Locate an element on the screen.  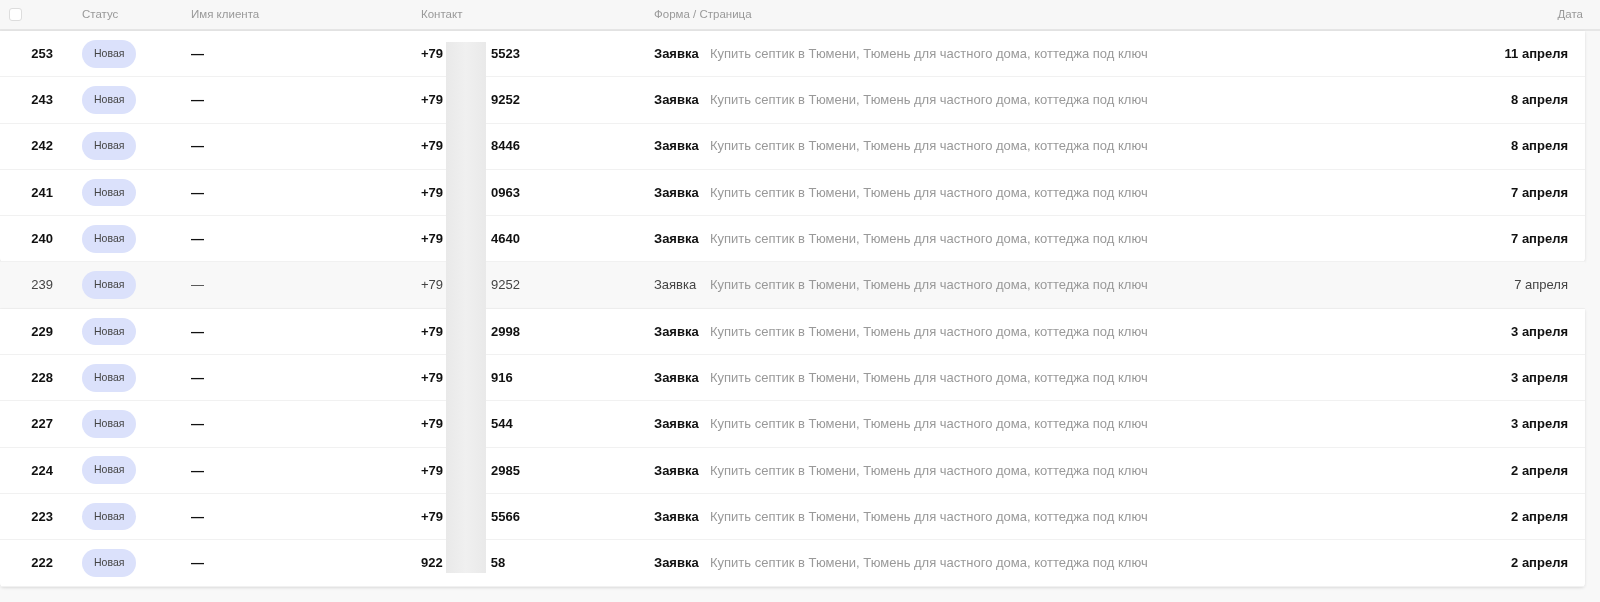
lead-number: 242 is located at coordinates (42, 146).